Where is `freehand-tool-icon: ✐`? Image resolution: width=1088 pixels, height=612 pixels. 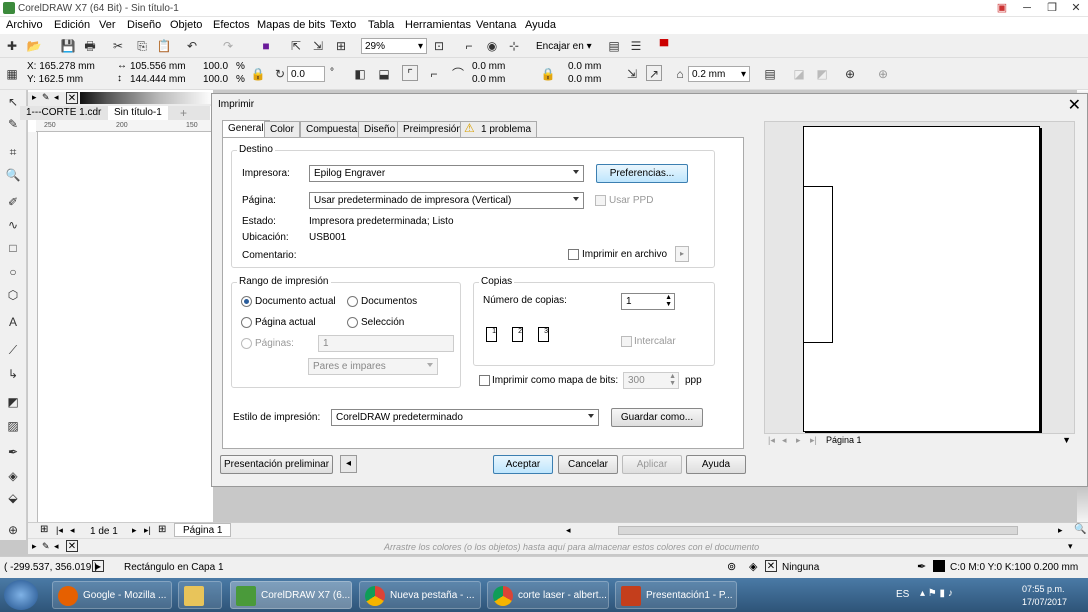
freehand-tool-icon: ✐ is located at coordinates (13, 202).